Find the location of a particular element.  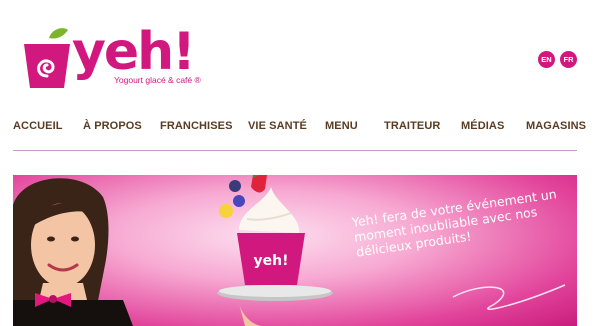

cup-label: yeh! is located at coordinates (271, 261).